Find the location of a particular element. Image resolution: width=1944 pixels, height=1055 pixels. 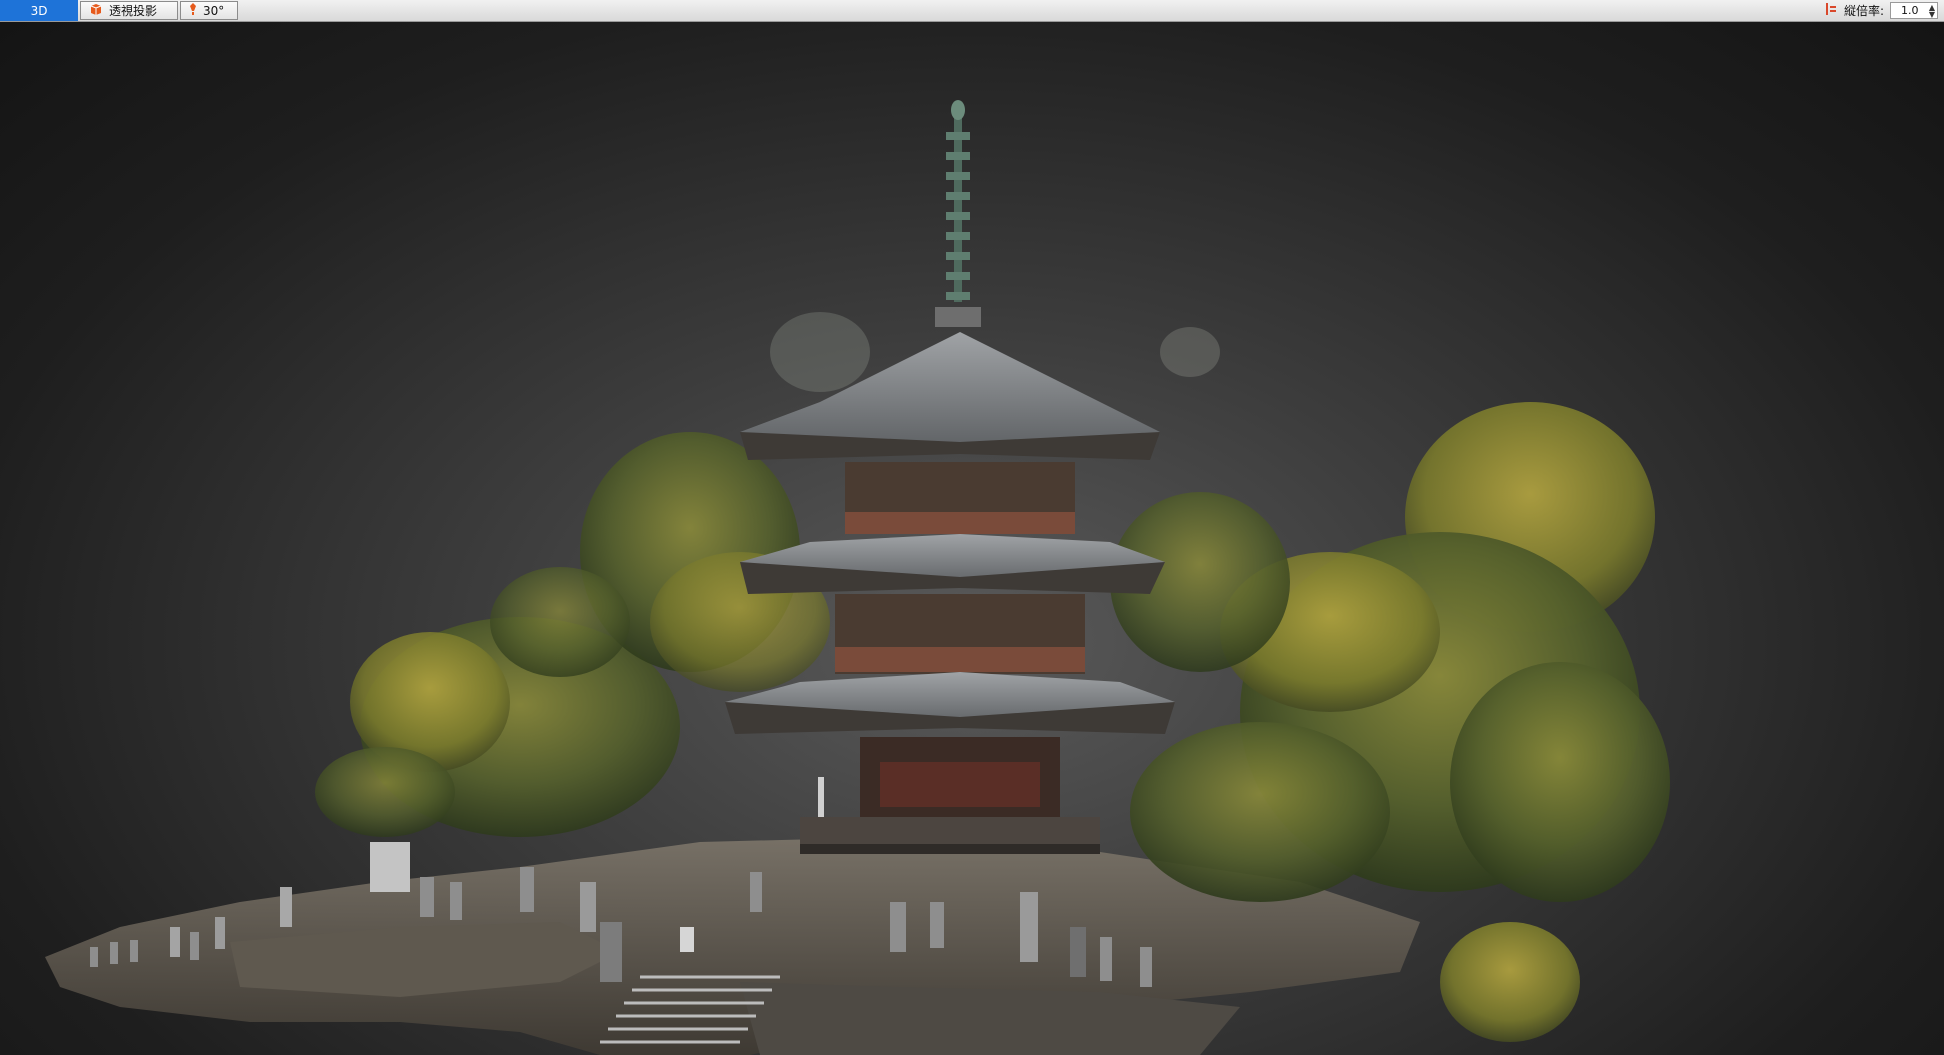

view-mode-3d-tab: 3D is located at coordinates (39, 10).